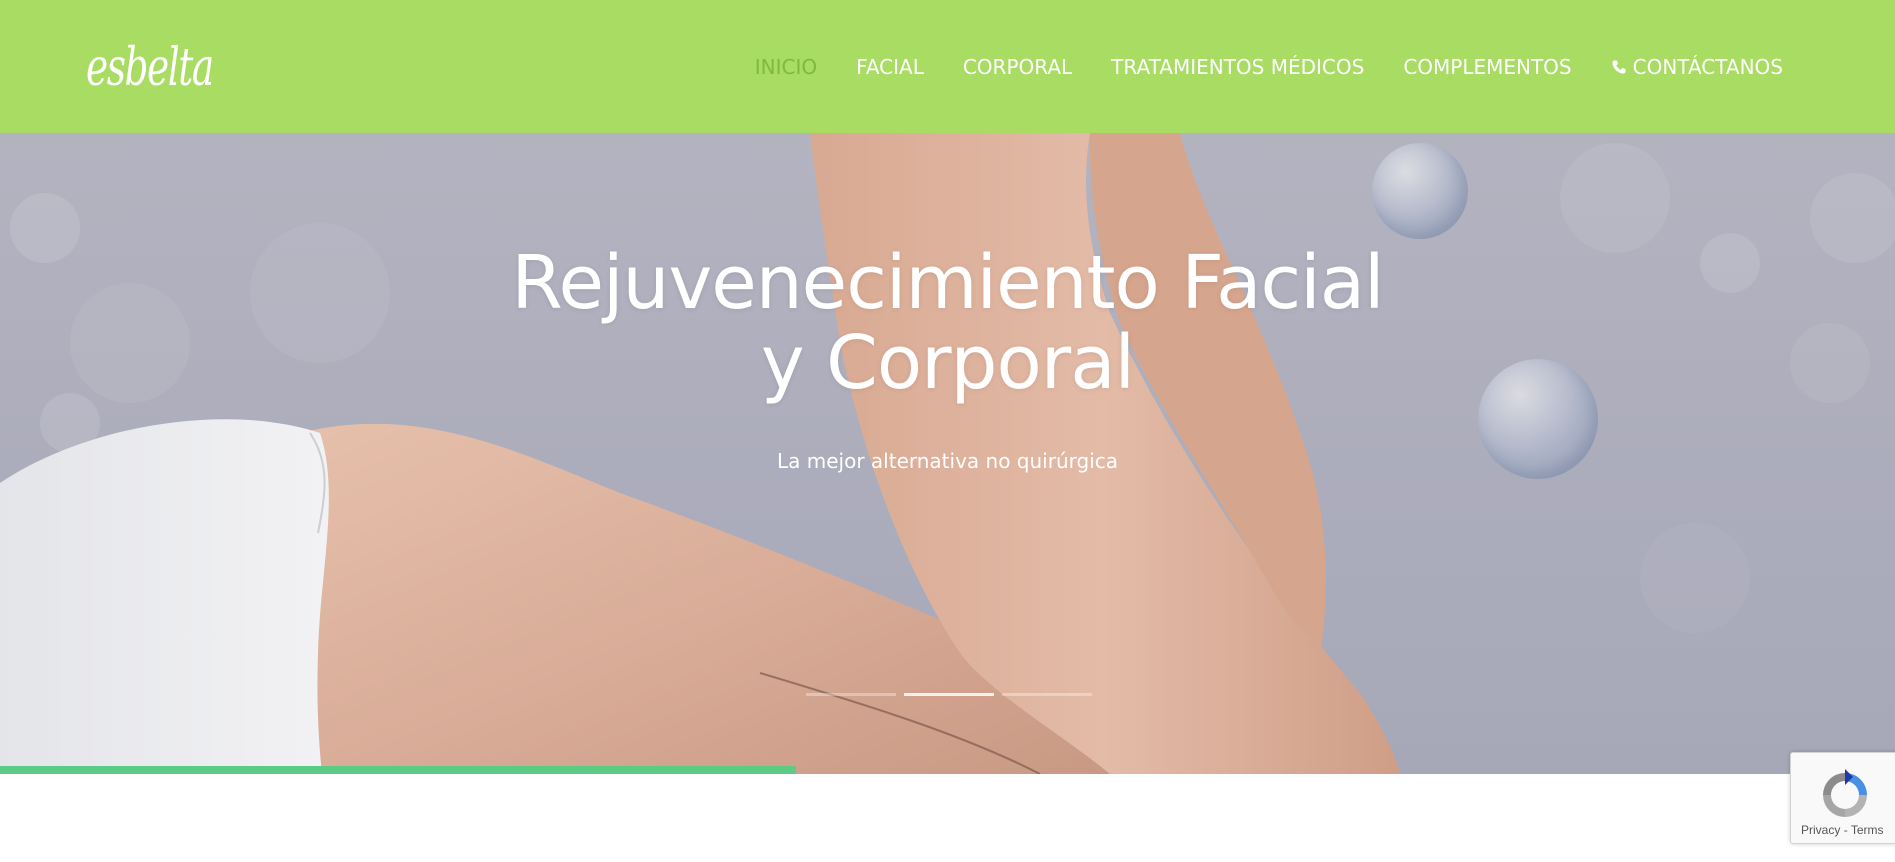 Image resolution: width=1895 pixels, height=862 pixels. I want to click on brand-logo: esbelta, so click(164, 65).